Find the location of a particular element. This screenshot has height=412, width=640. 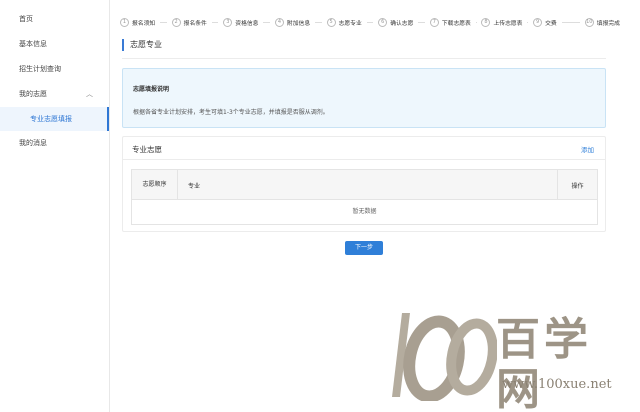

step-number: 5 is located at coordinates (331, 22).